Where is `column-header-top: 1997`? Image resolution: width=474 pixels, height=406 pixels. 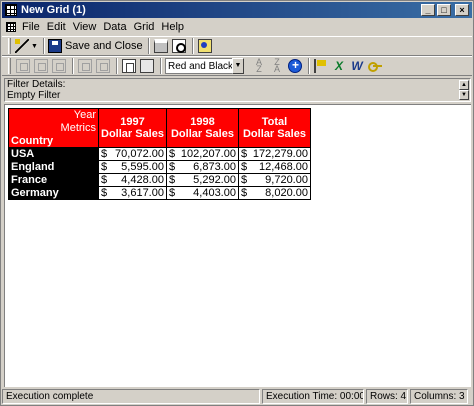
column-header-top: 1997 is located at coordinates (132, 122).